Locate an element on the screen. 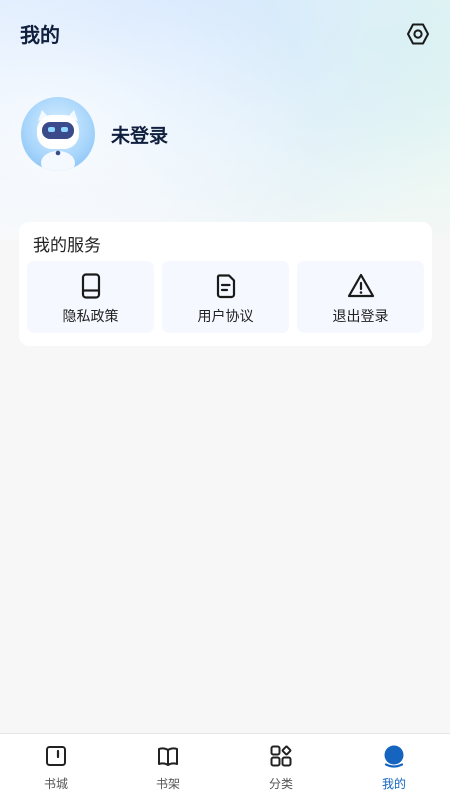 The width and height of the screenshot is (450, 801). robot-avatar-icon is located at coordinates (58, 140).